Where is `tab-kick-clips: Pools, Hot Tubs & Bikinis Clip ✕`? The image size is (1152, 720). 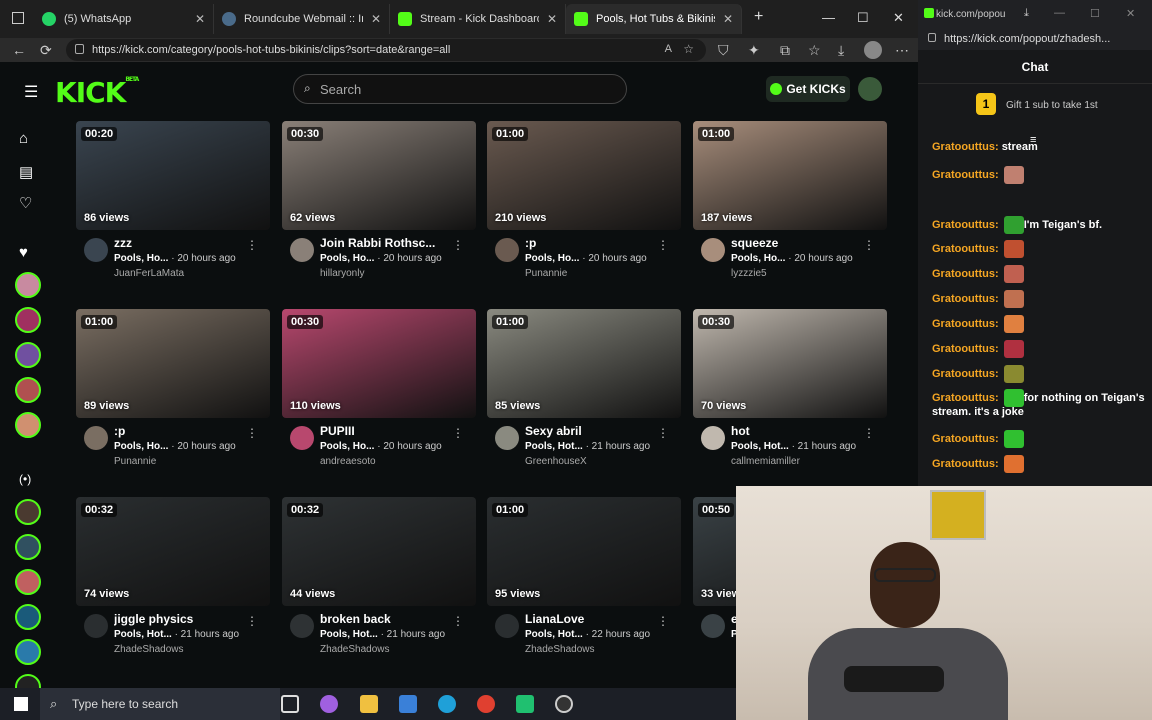 tab-kick-clips: Pools, Hot Tubs & Bikinis Clip ✕ is located at coordinates (654, 19).